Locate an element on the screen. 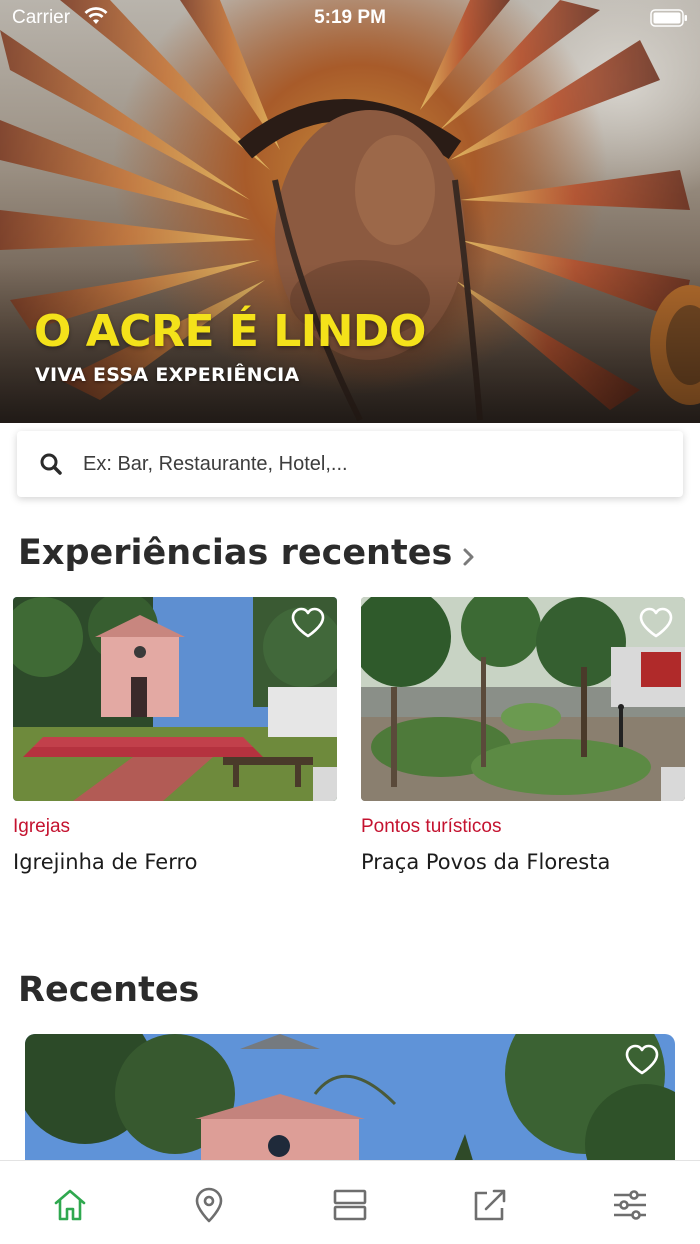 The width and height of the screenshot is (700, 1244). card-name: Praça Povos da Floresta is located at coordinates (523, 862).